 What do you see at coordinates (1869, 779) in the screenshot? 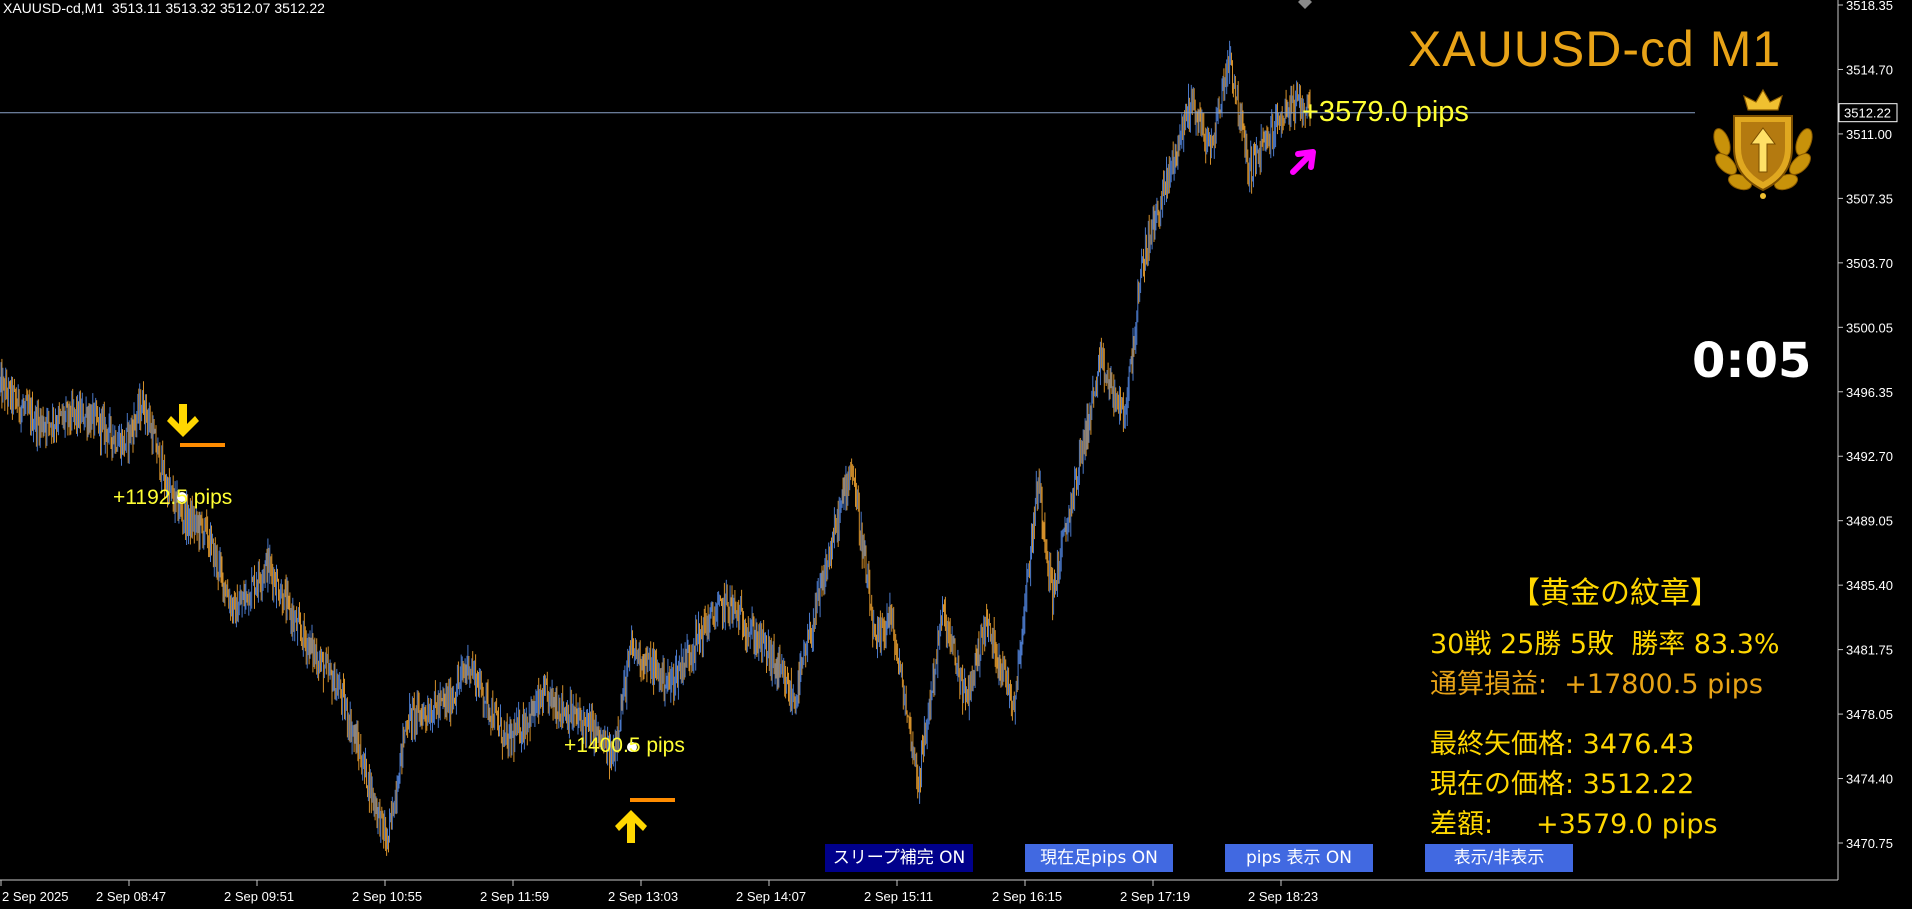
I see `price-tick-label: 3474.40` at bounding box center [1869, 779].